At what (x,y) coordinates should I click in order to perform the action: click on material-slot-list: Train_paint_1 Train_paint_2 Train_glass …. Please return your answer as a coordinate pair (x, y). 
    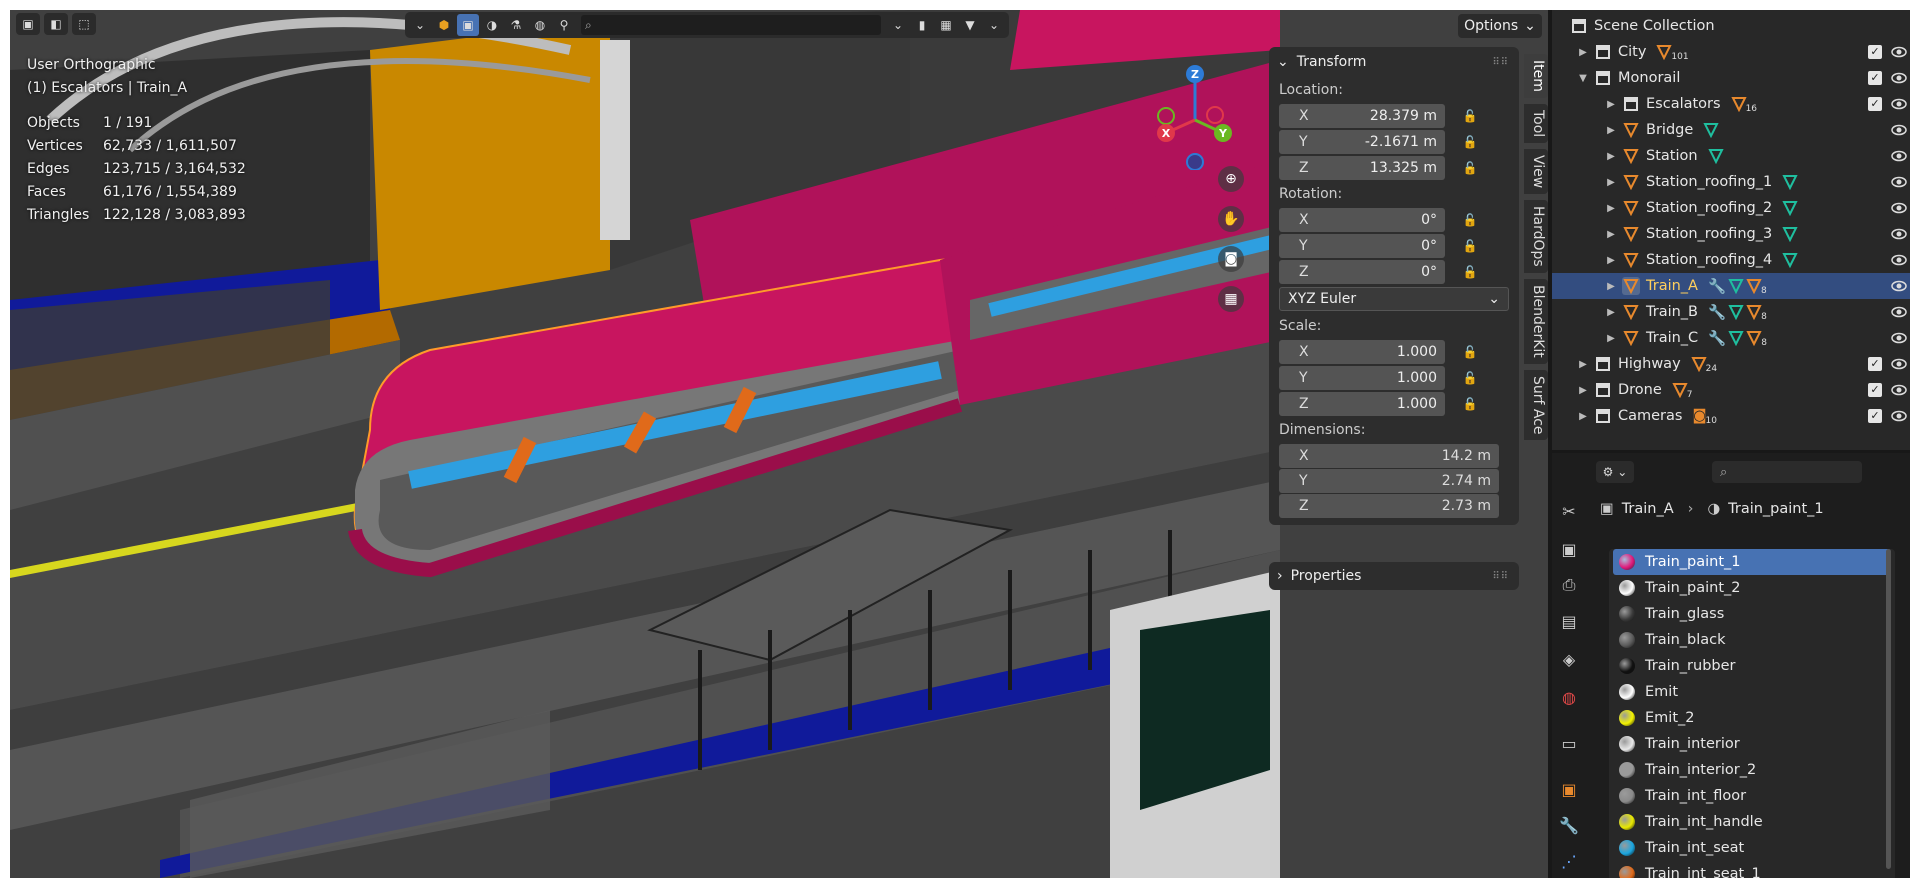
    Looking at the image, I should click on (1752, 713).